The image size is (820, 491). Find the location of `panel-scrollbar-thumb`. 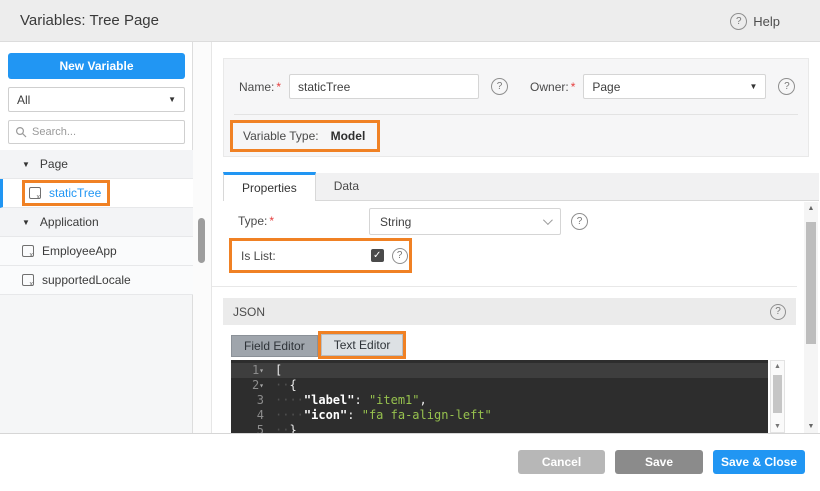

panel-scrollbar-thumb is located at coordinates (811, 283).